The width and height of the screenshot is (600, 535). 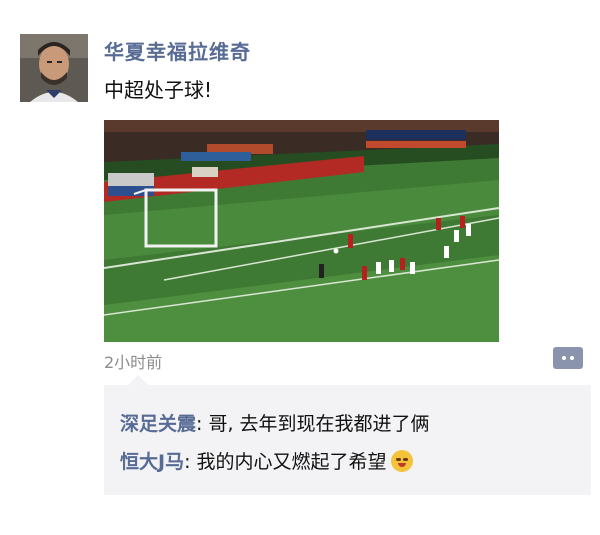 What do you see at coordinates (133, 362) in the screenshot?
I see `post-timestamp: 2小时前` at bounding box center [133, 362].